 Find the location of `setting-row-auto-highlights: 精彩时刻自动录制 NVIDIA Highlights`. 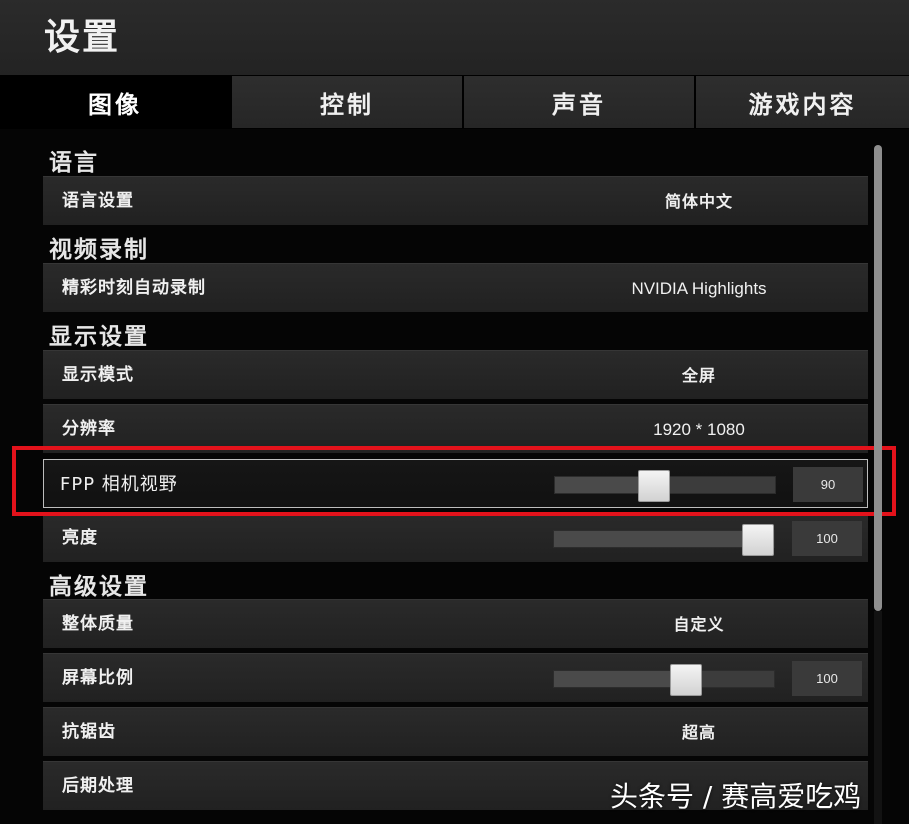

setting-row-auto-highlights: 精彩时刻自动录制 NVIDIA Highlights is located at coordinates (455, 287).